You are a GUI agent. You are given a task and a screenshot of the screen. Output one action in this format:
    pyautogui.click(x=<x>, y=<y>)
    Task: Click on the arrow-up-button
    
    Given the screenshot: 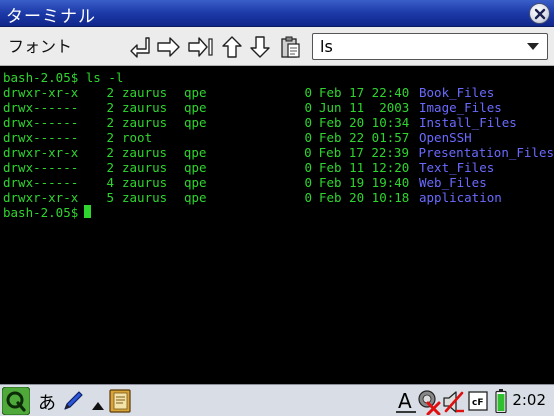 What is the action you would take?
    pyautogui.click(x=232, y=47)
    